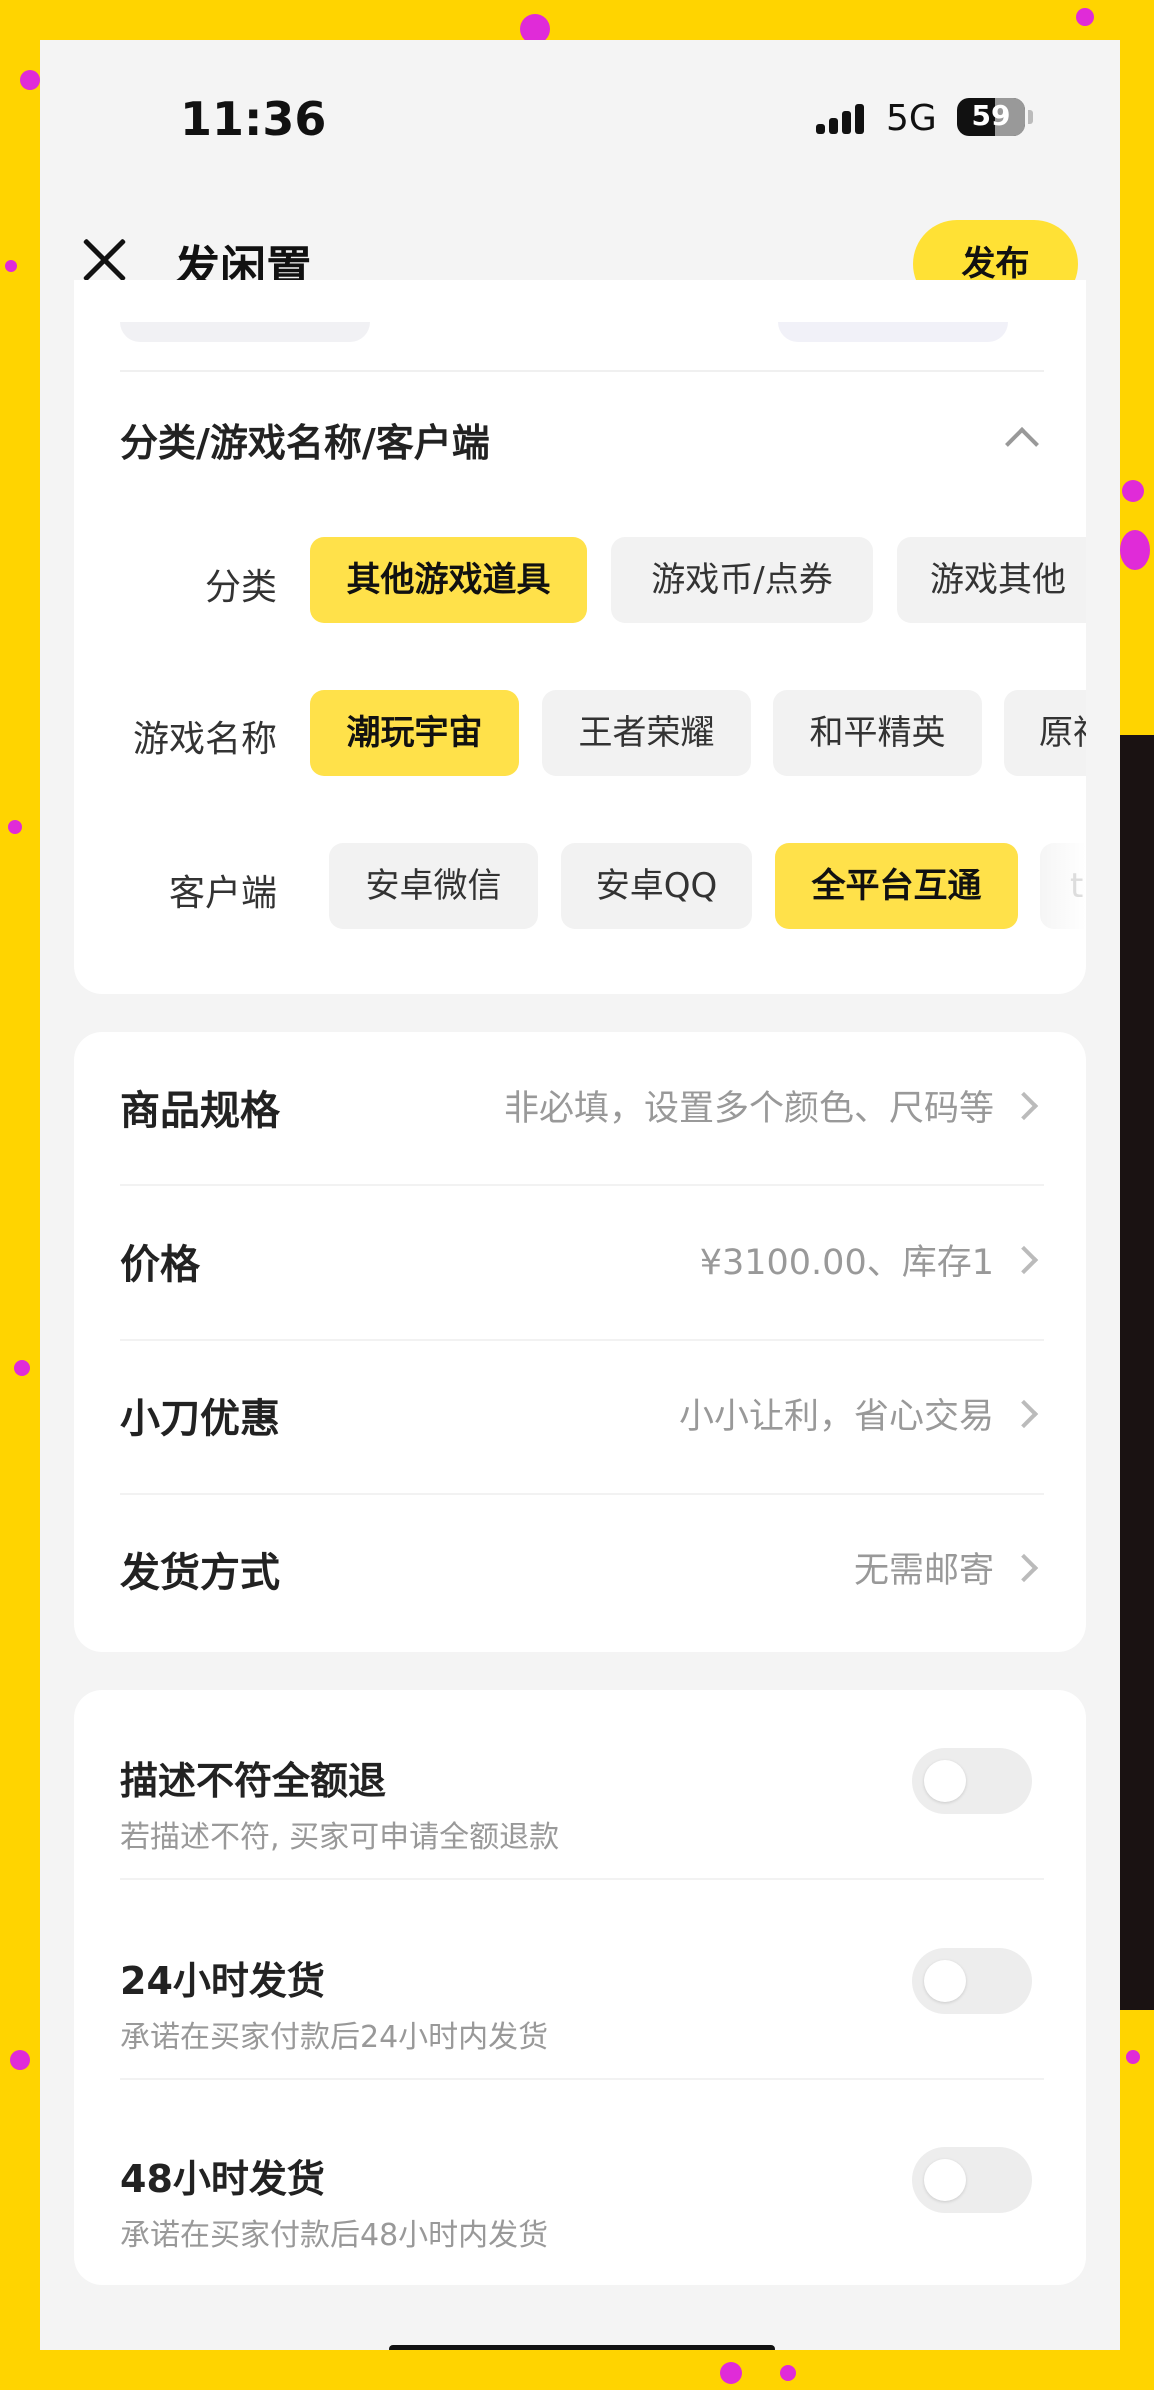  What do you see at coordinates (448, 580) in the screenshot?
I see `category-chip: 其他游戏道具` at bounding box center [448, 580].